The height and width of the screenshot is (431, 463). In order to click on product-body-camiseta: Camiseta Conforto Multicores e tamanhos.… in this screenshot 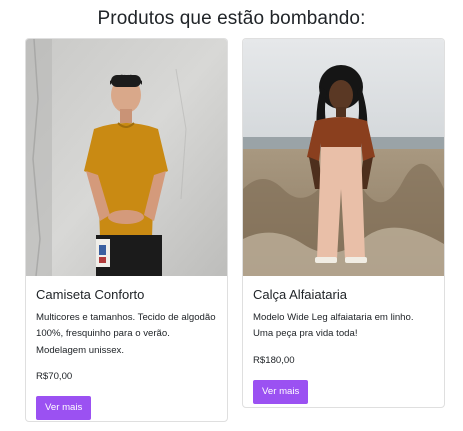, I will do `click(127, 354)`.